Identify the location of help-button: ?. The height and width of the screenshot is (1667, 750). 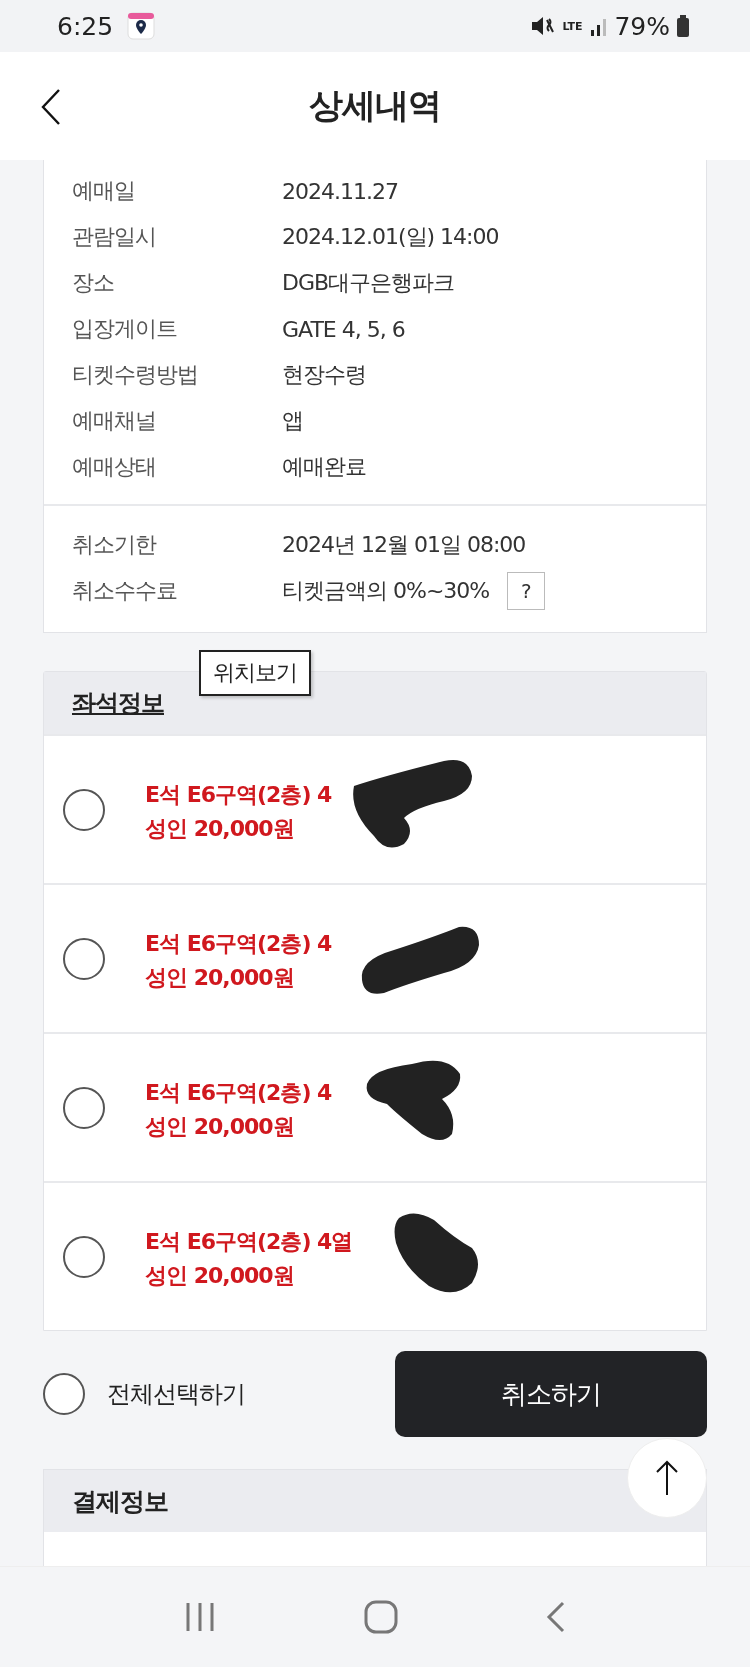
(526, 591).